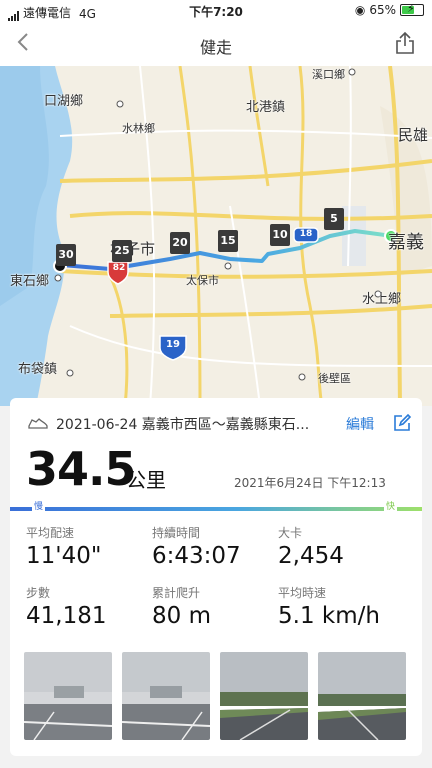 The image size is (432, 768). What do you see at coordinates (382, 299) in the screenshot?
I see `map-label-shuishang: 水上鄉` at bounding box center [382, 299].